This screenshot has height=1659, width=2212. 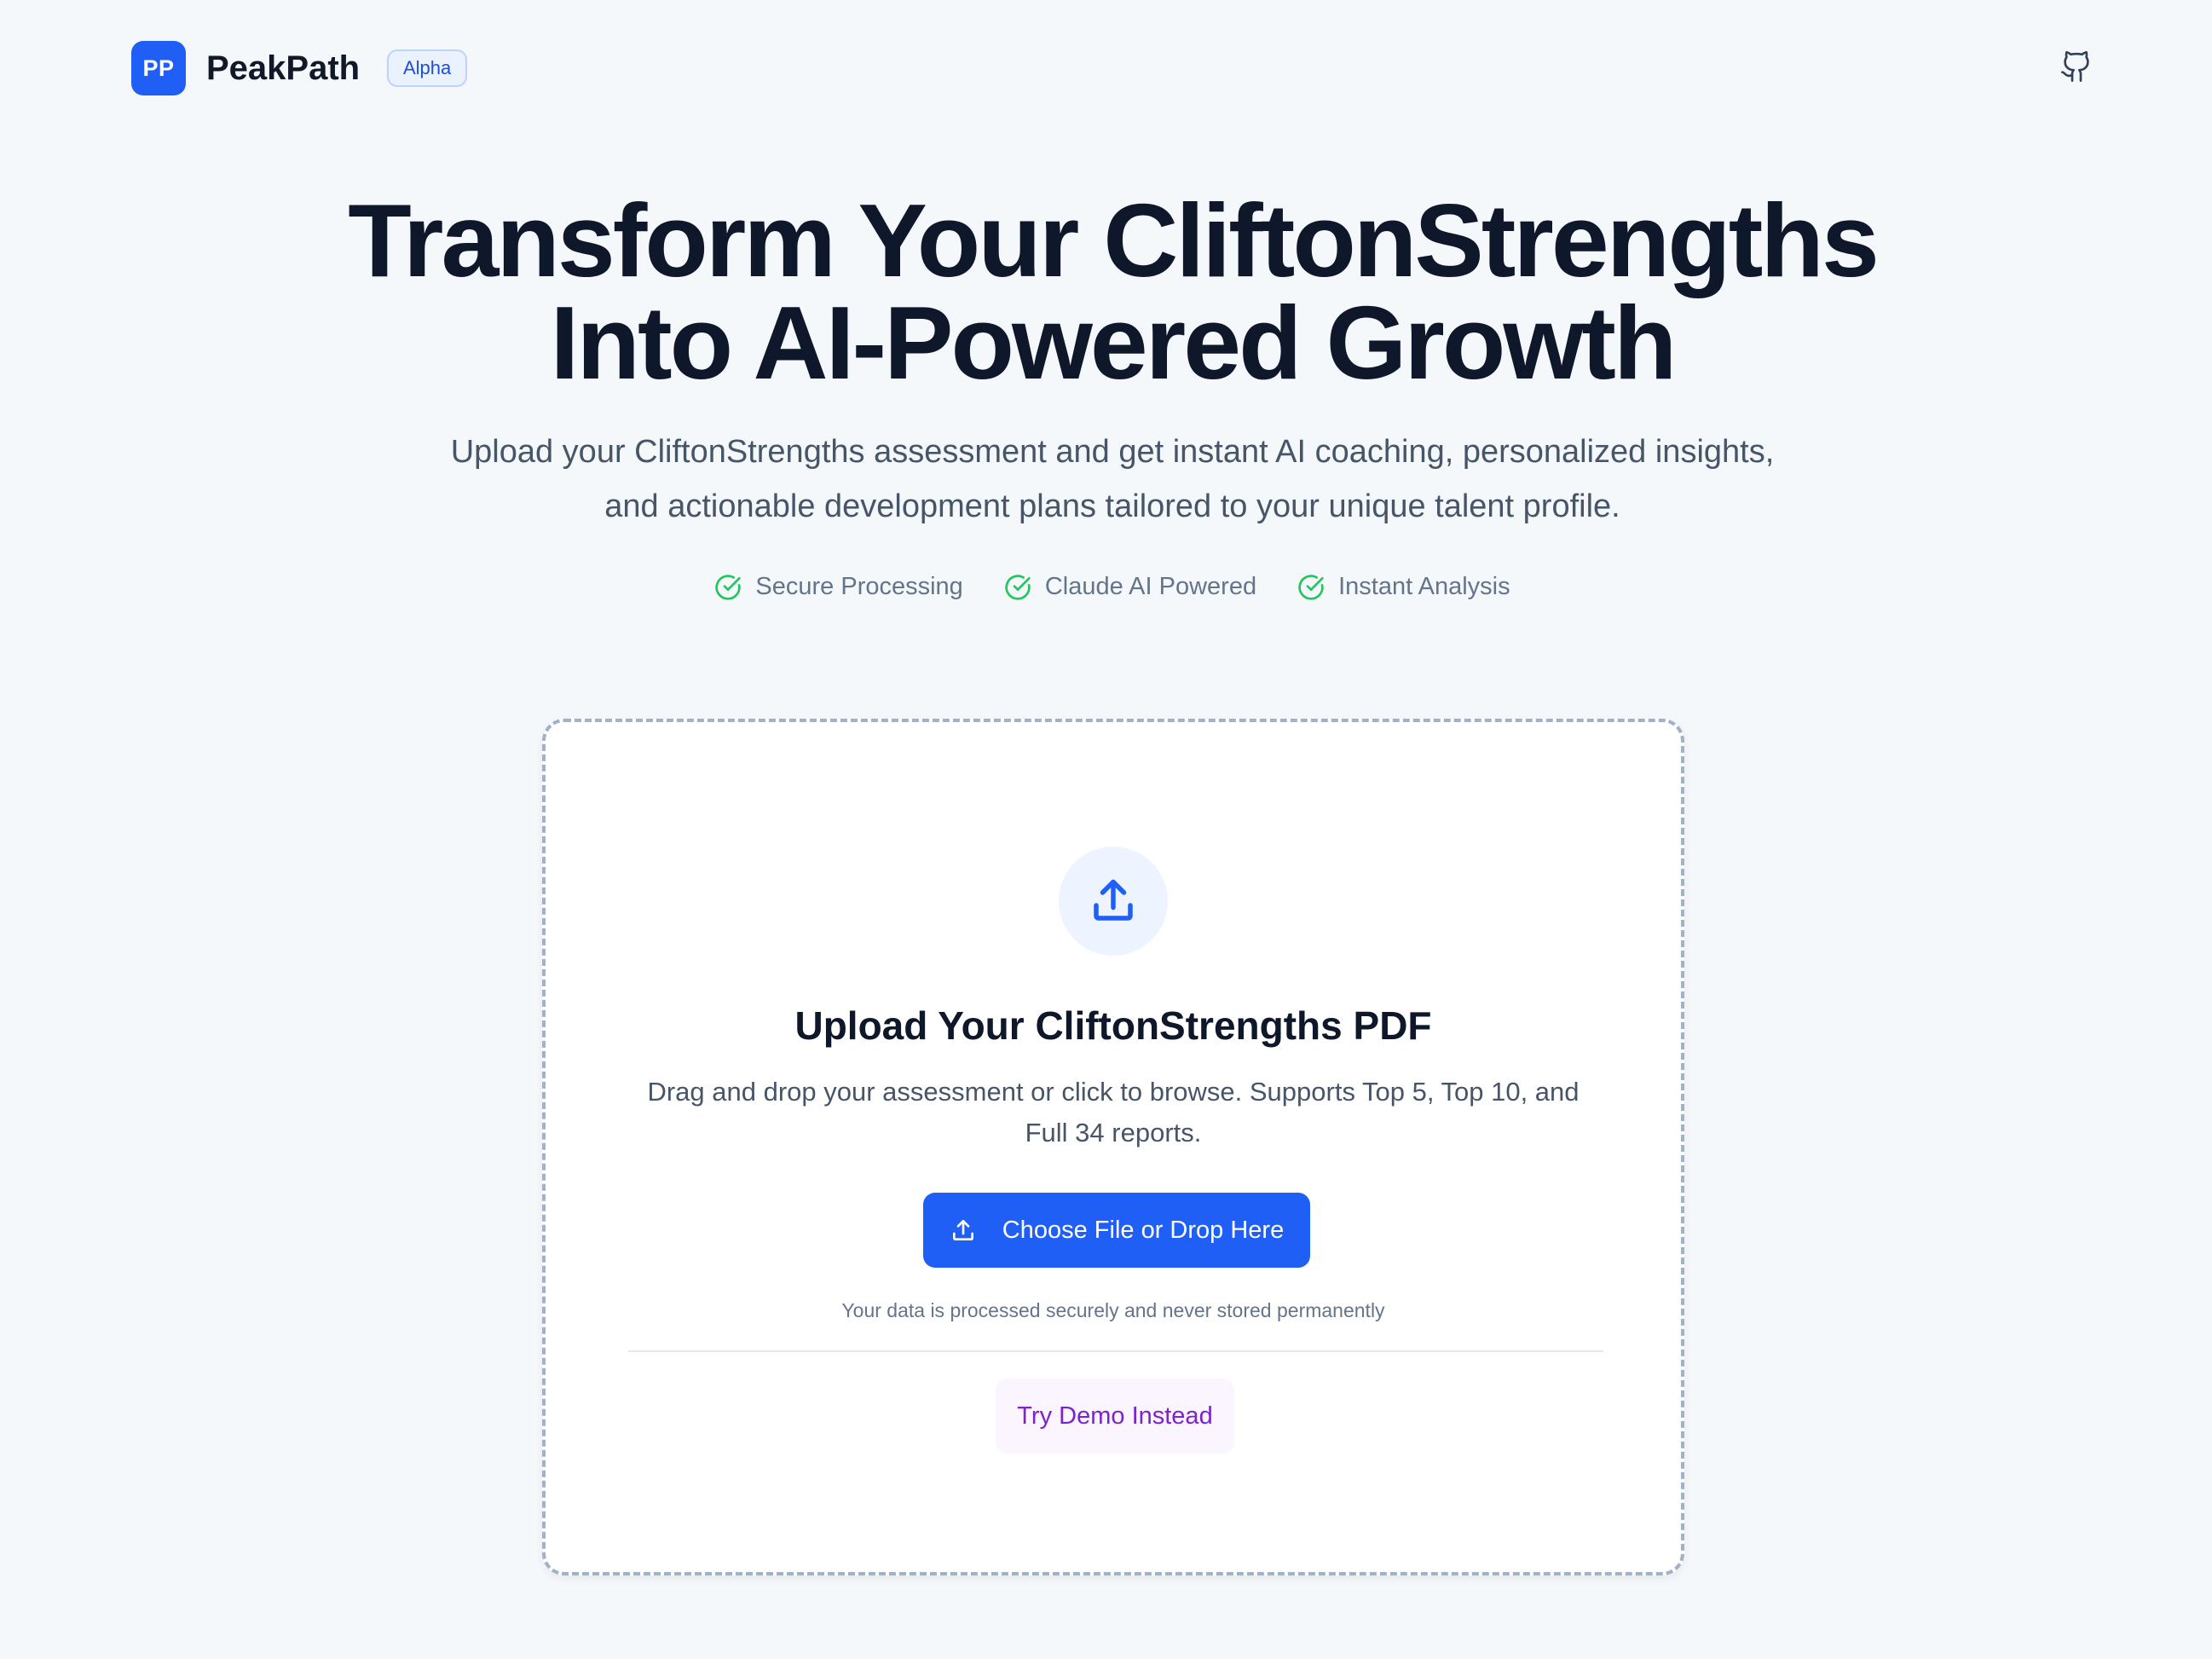 What do you see at coordinates (1113, 1026) in the screenshot?
I see `upload-title: Upload Your CliftonStrengths PDF` at bounding box center [1113, 1026].